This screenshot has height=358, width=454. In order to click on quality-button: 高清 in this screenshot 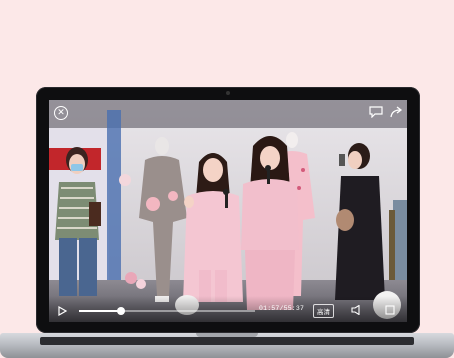, I will do `click(323, 311)`.